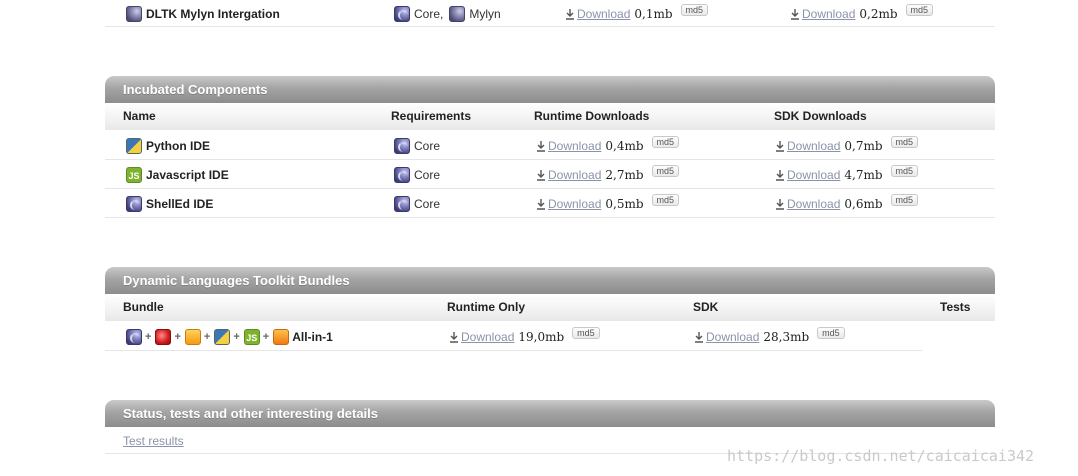 This screenshot has width=1078, height=476. Describe the element at coordinates (485, 13) in the screenshot. I see `req-mylyn: Mylyn` at that location.